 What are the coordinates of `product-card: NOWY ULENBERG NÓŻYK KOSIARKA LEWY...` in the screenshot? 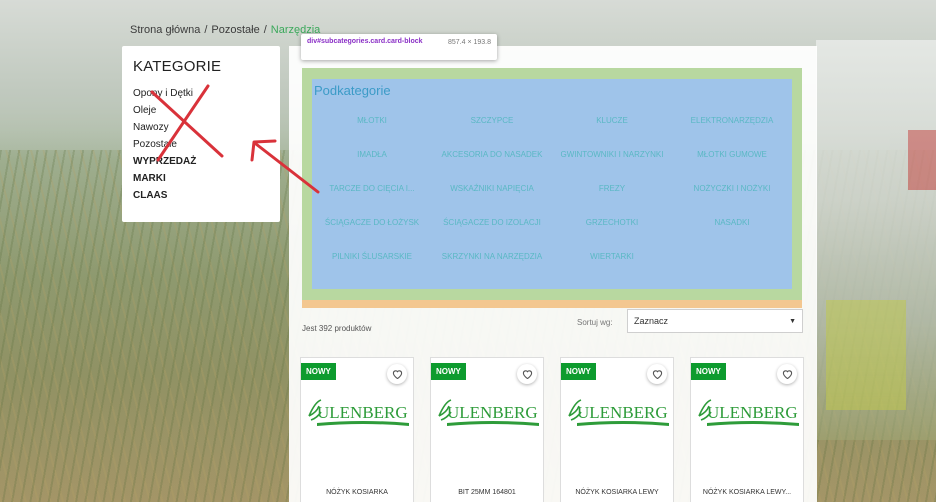 It's located at (747, 429).